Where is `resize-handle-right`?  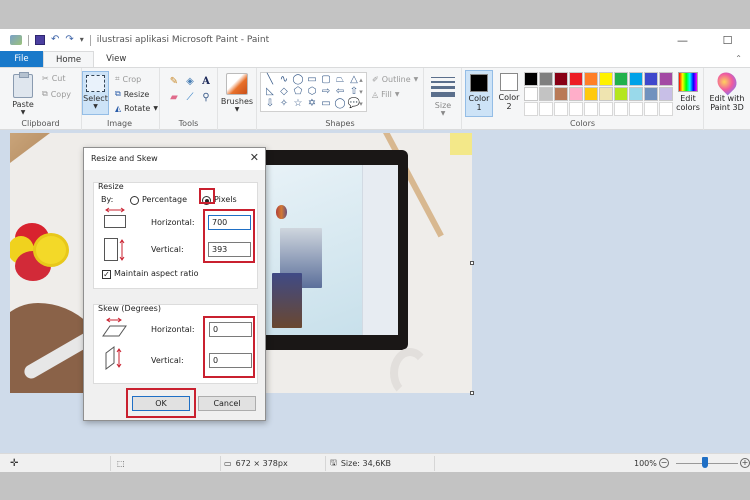
resize-handle-right is located at coordinates (472, 263).